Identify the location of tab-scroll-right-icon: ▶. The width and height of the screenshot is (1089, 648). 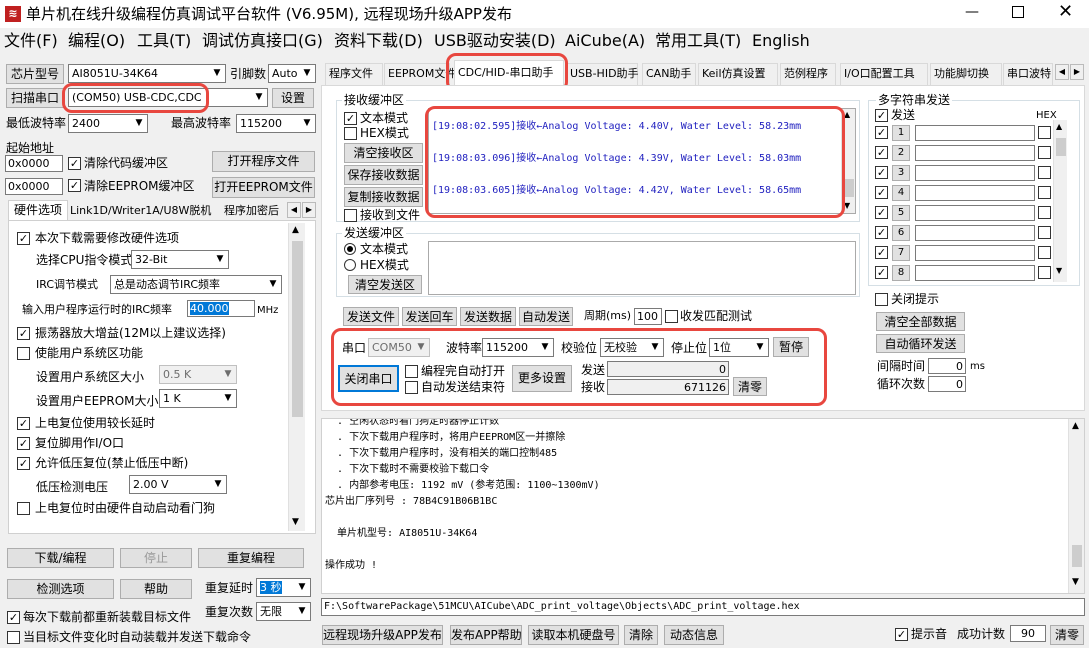
(309, 210).